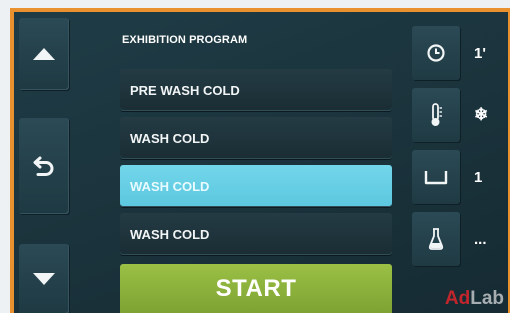 This screenshot has height=313, width=510. Describe the element at coordinates (185, 90) in the screenshot. I see `program-label: PRE WASH COLD` at that location.